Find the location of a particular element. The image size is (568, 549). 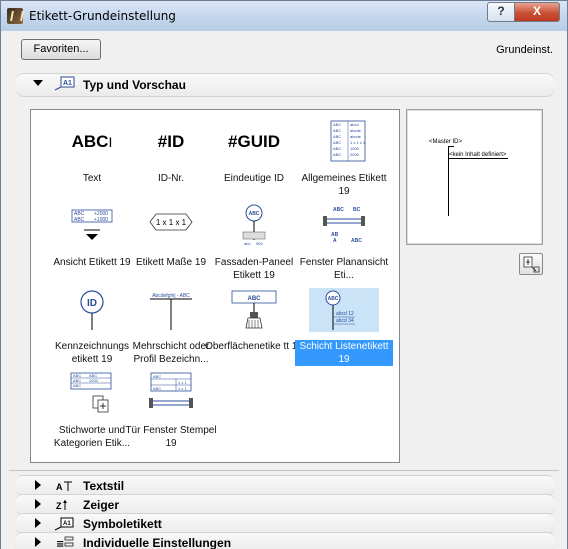

text-type-icon: ABCI is located at coordinates (92, 141).